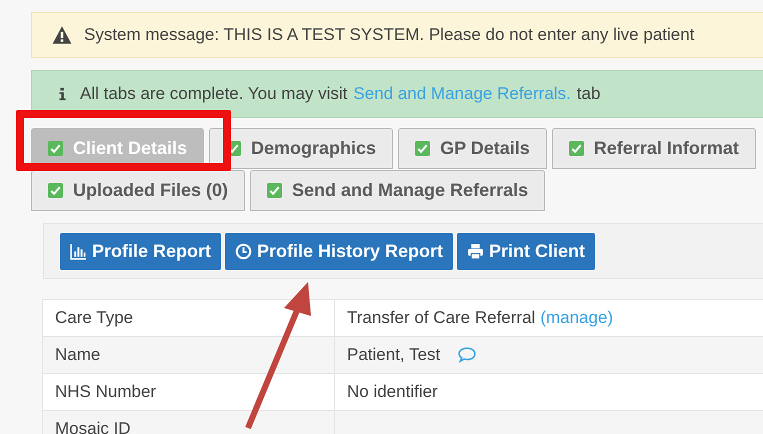  What do you see at coordinates (472, 148) in the screenshot?
I see `tab: GP Details` at bounding box center [472, 148].